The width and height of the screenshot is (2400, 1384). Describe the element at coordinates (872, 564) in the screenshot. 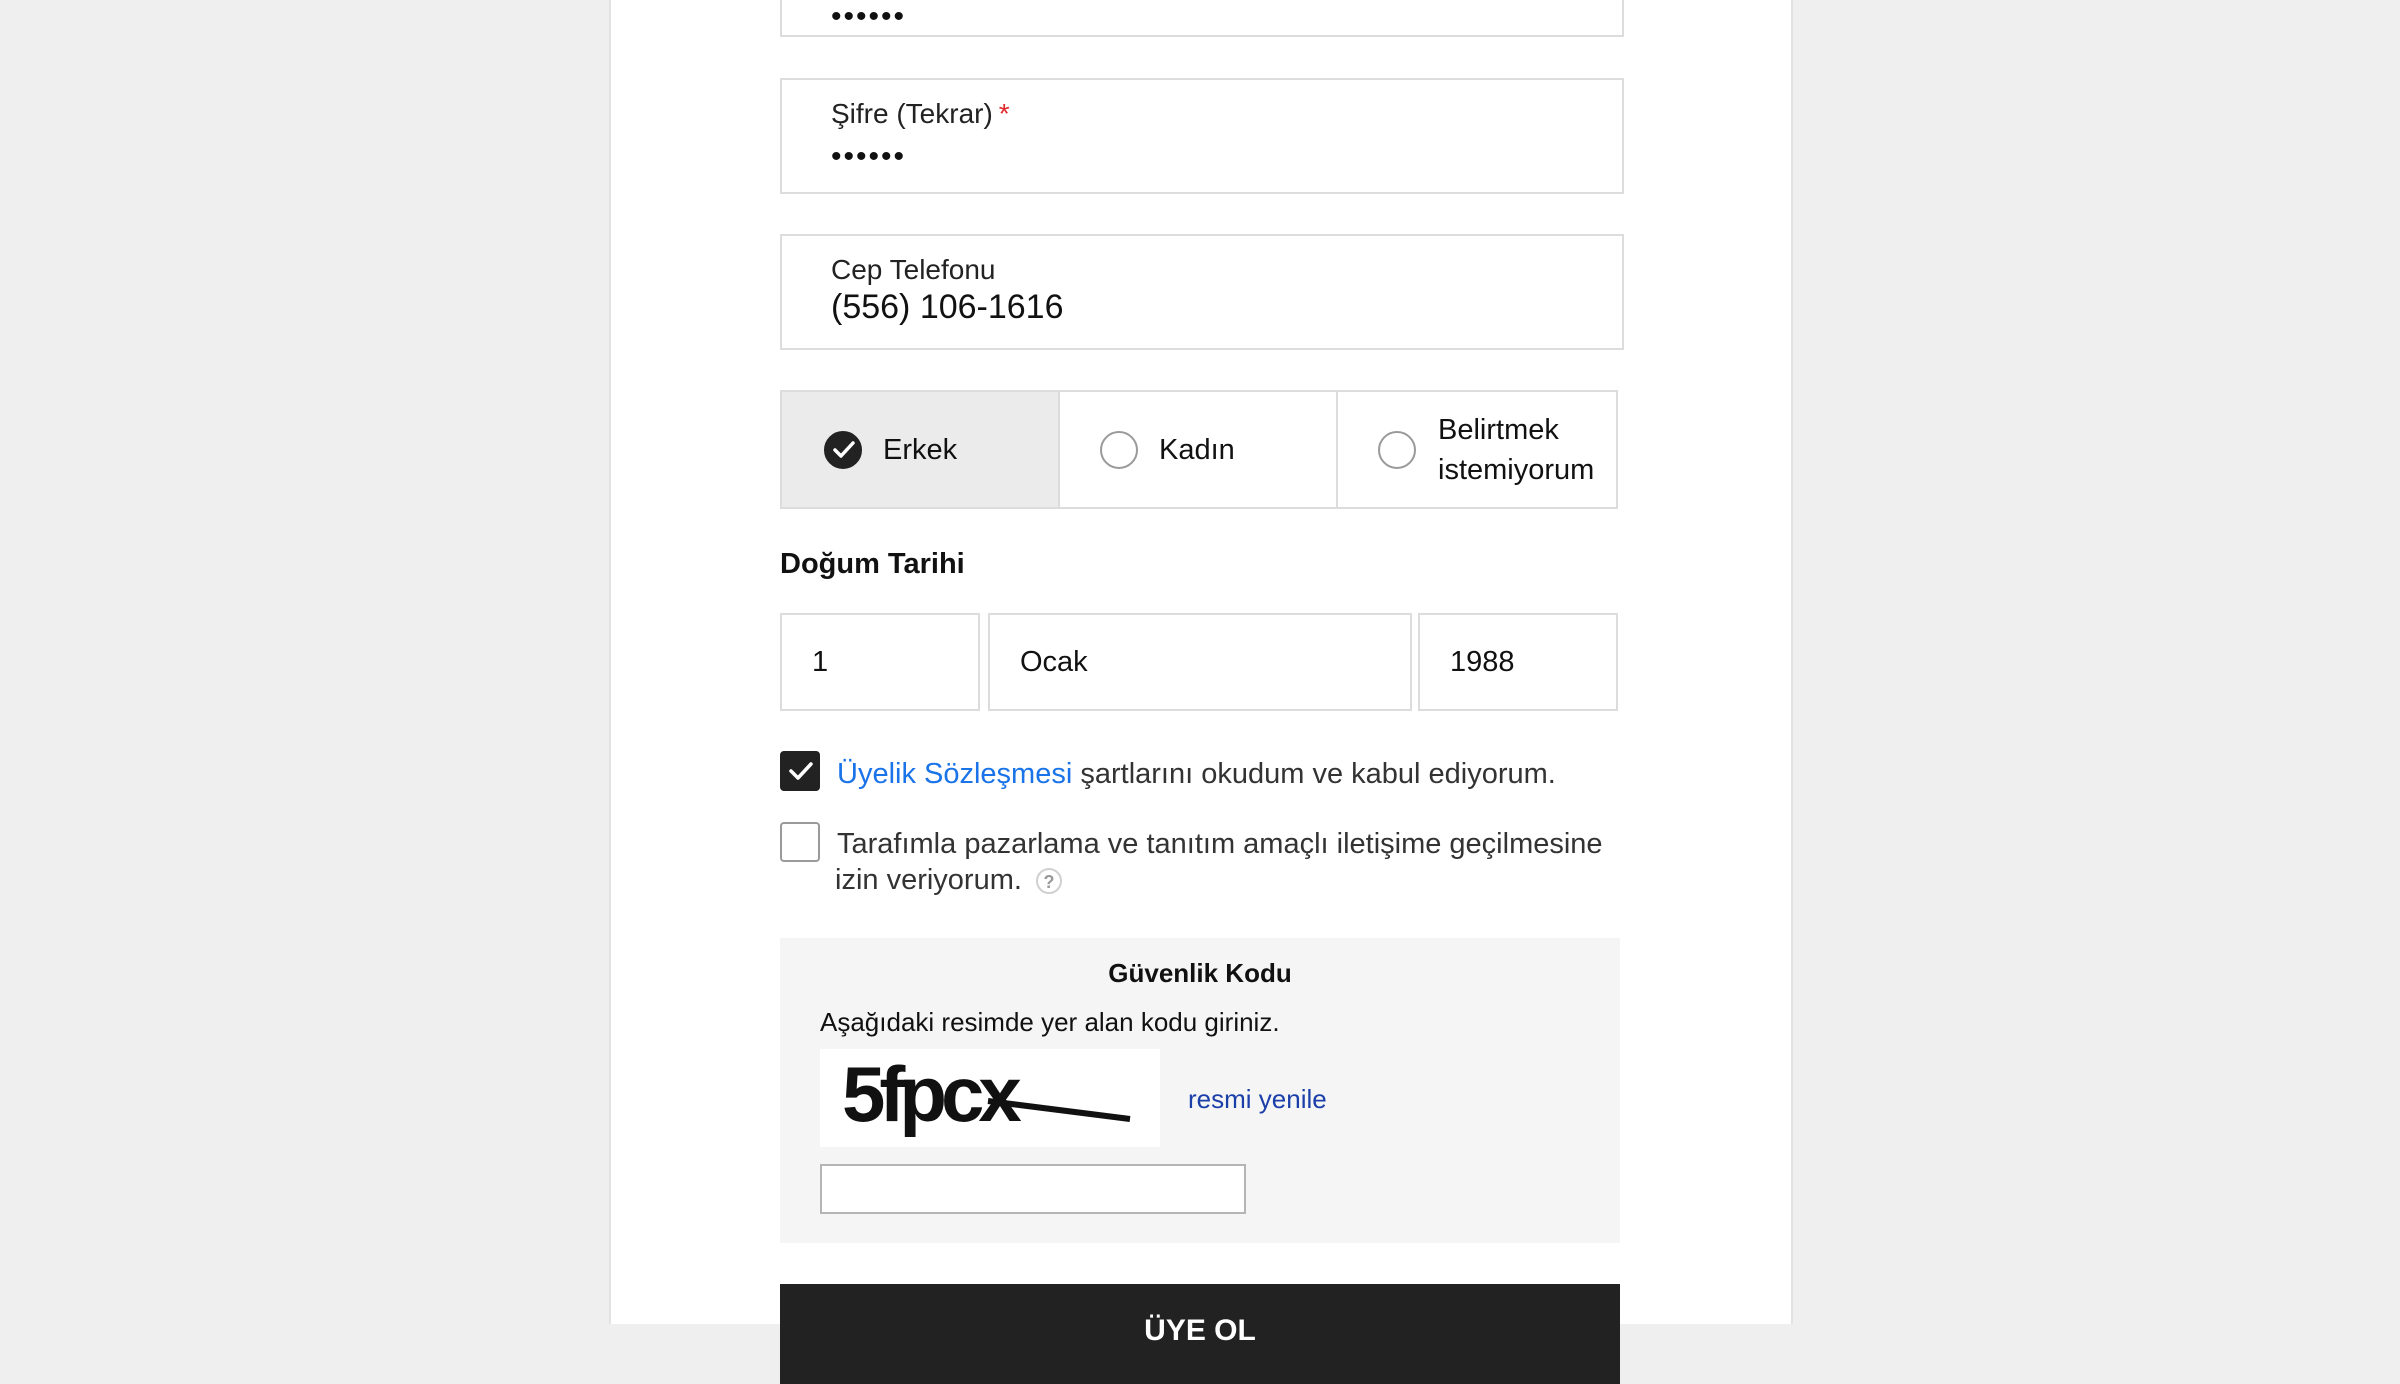

I see `birth-date-title: Doğum Tarihi` at that location.